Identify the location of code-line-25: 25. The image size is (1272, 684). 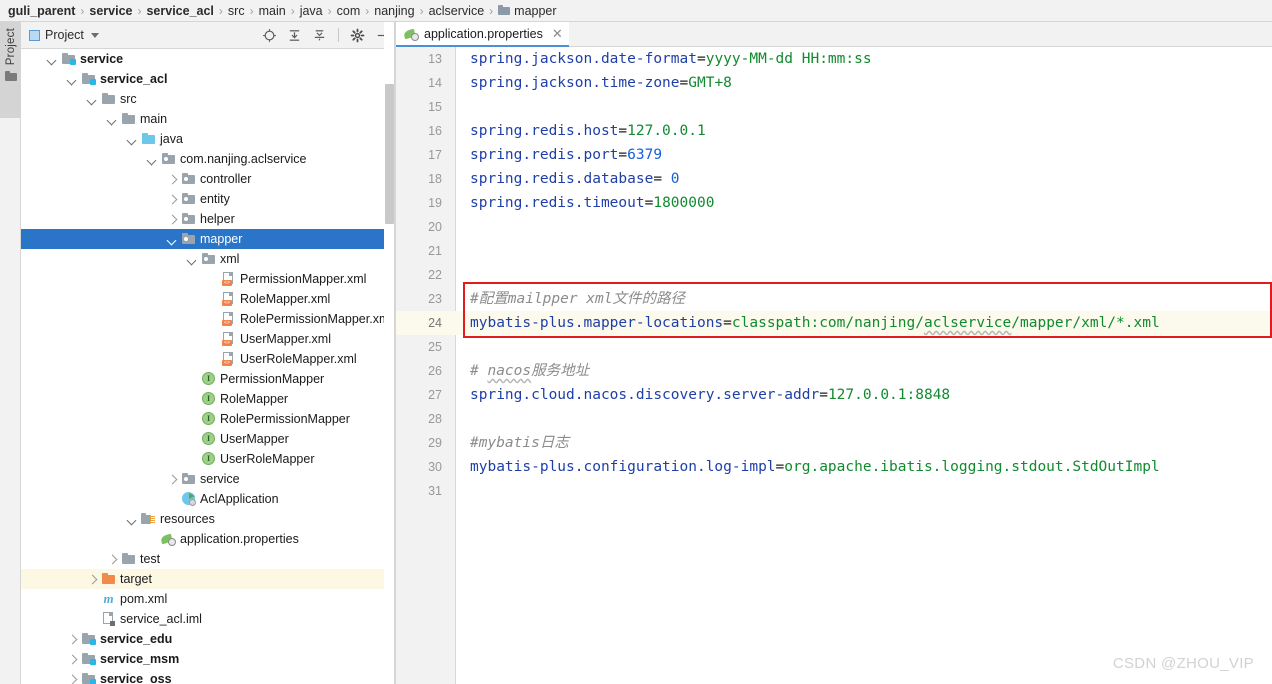
(834, 347).